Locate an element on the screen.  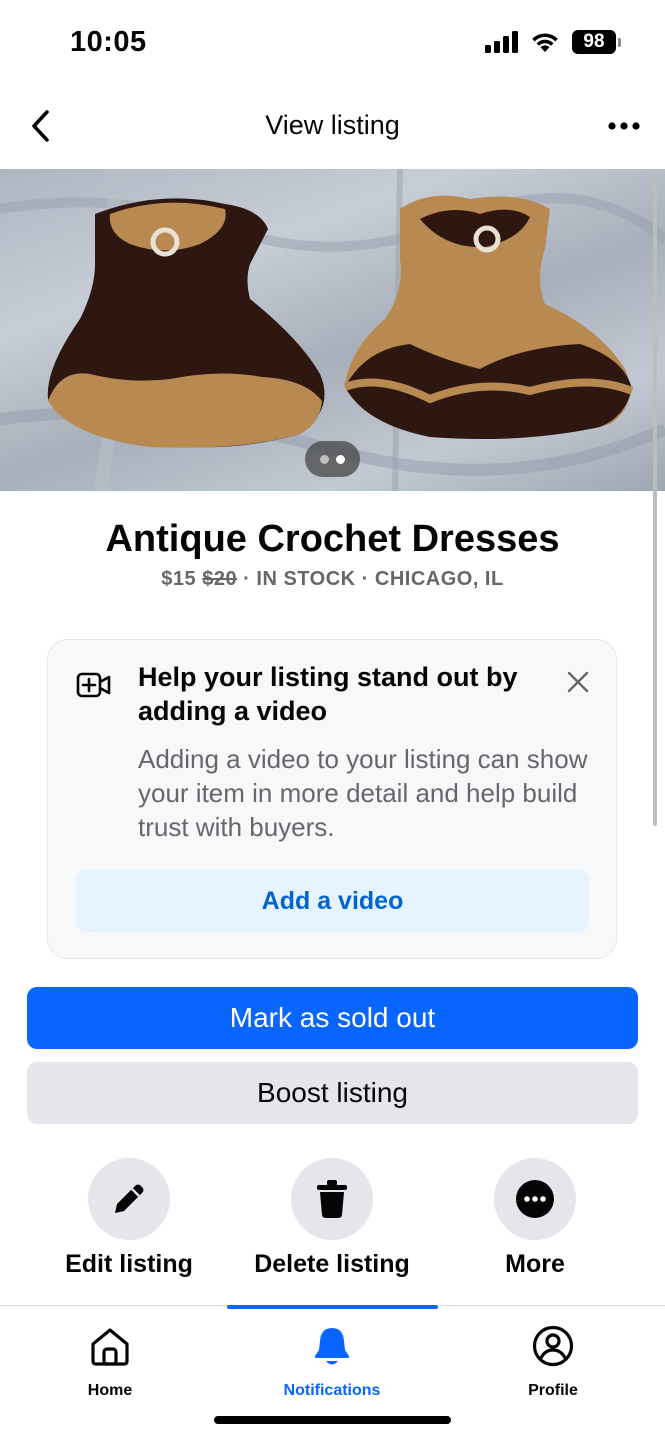
home-indicator is located at coordinates (332, 1420).